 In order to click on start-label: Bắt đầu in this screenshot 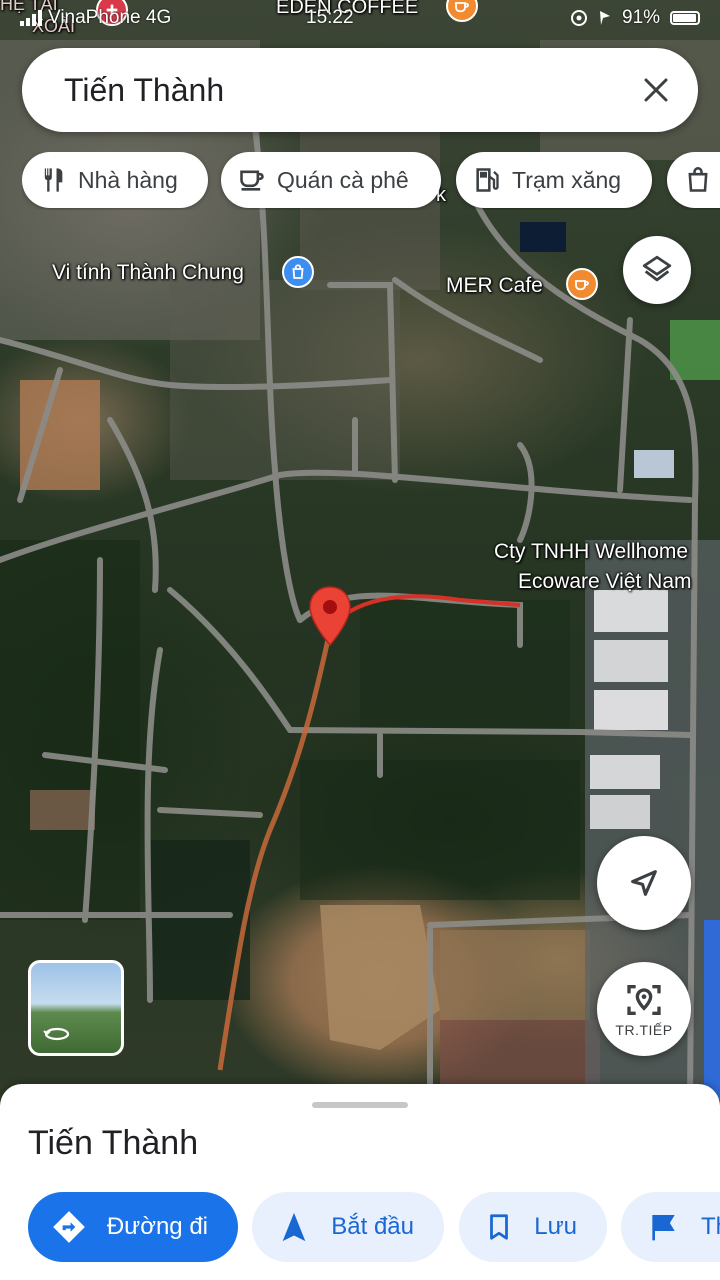, I will do `click(372, 1226)`.